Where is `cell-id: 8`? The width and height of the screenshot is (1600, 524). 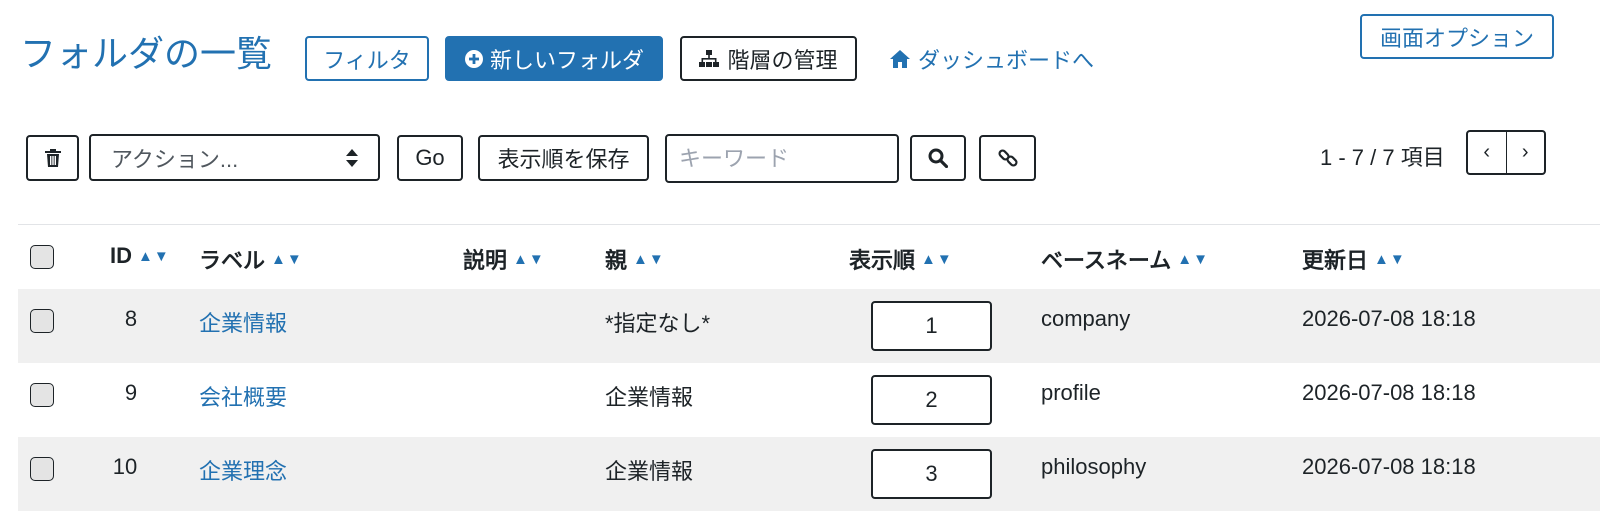 cell-id: 8 is located at coordinates (131, 318).